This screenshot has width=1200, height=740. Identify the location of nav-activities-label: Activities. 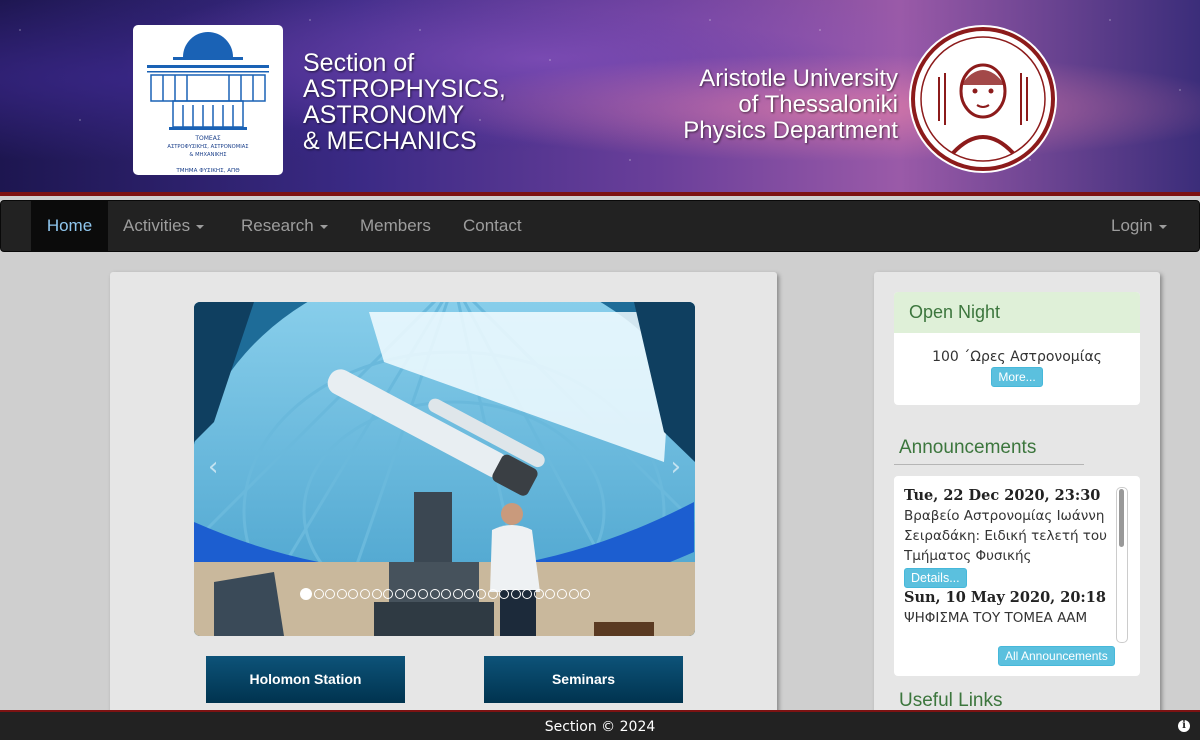
(157, 225).